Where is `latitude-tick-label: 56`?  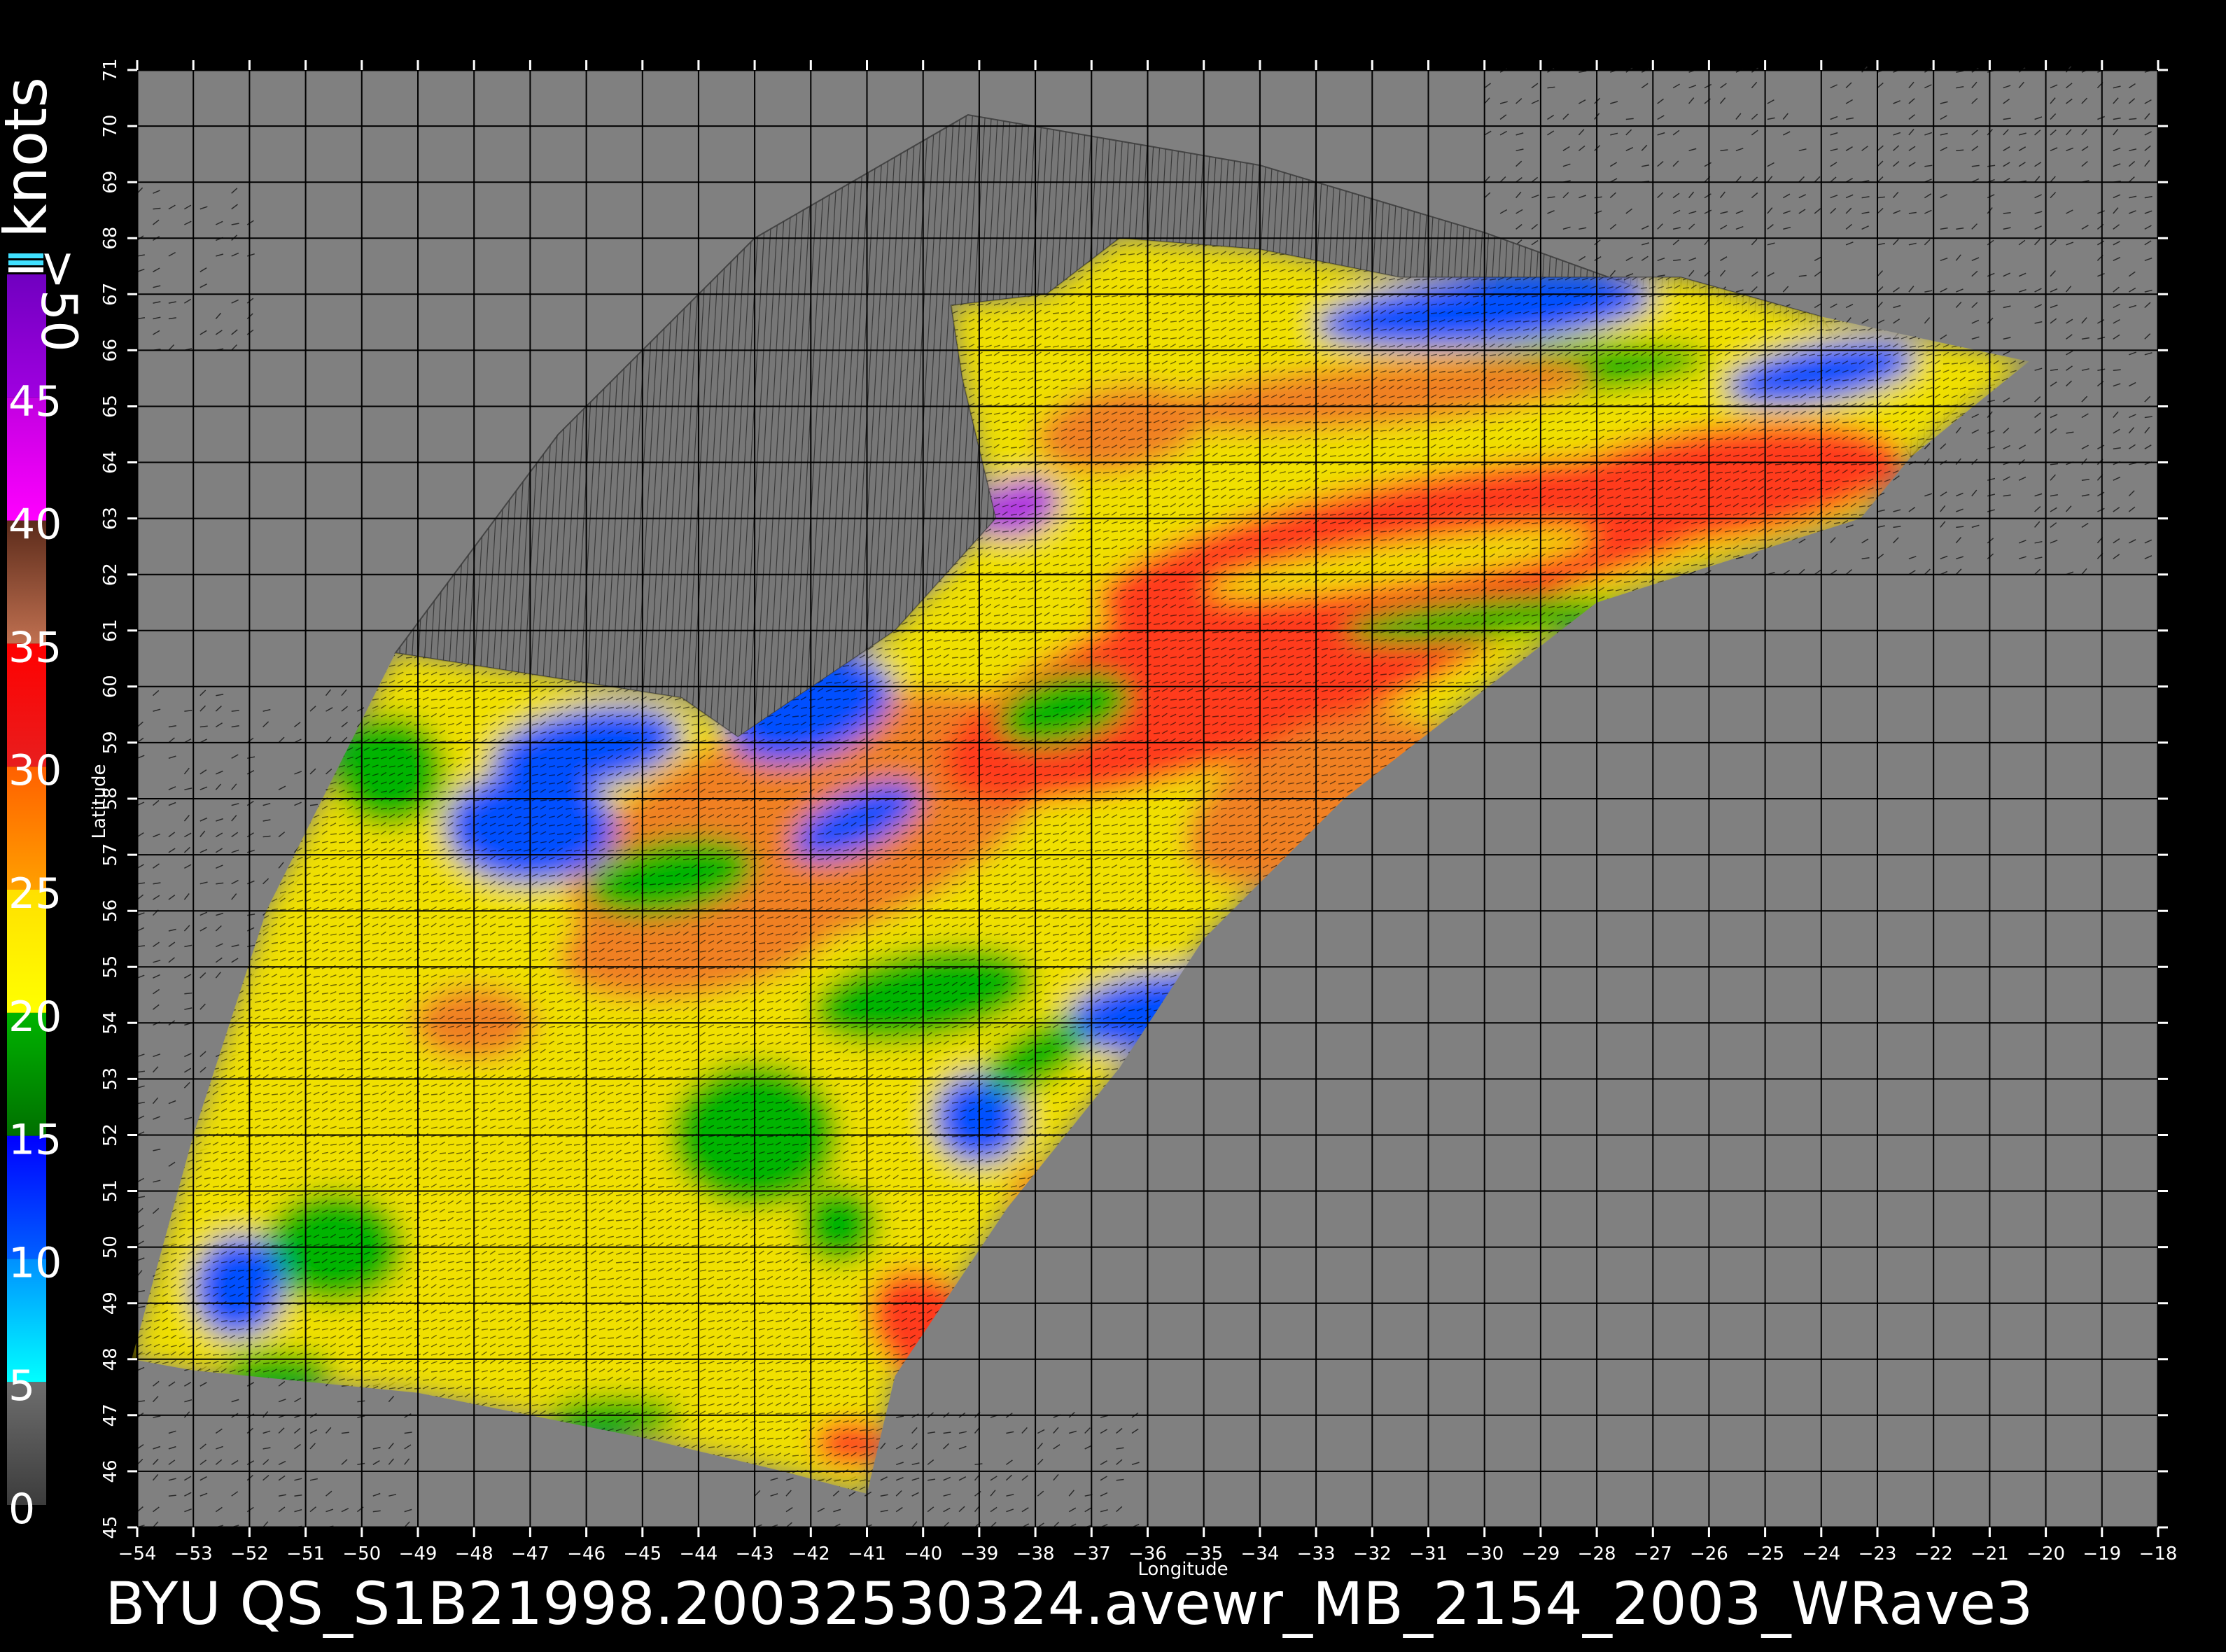
latitude-tick-label: 56 is located at coordinates (110, 911).